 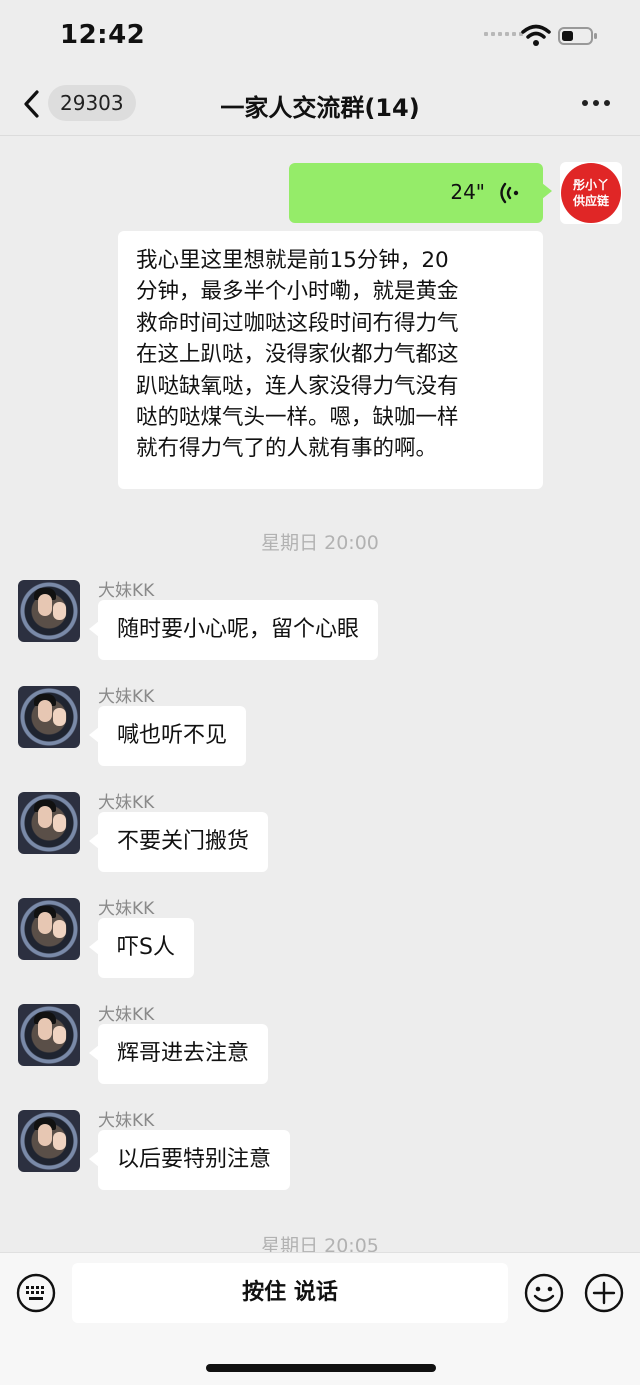 What do you see at coordinates (577, 36) in the screenshot?
I see `battery-icon` at bounding box center [577, 36].